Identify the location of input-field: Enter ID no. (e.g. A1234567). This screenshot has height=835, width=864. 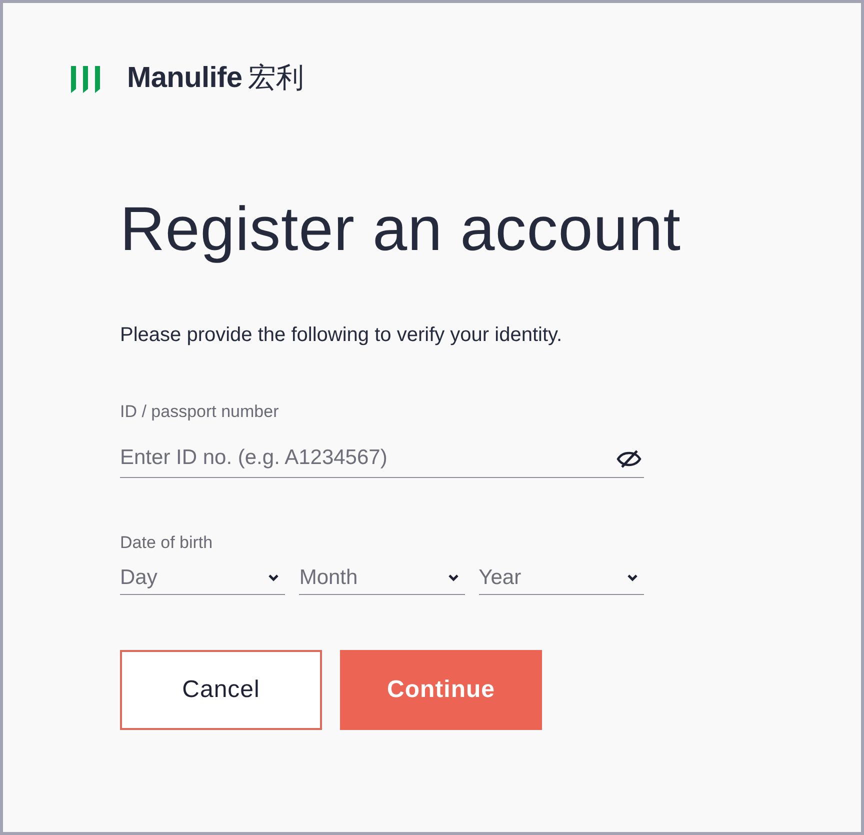
(382, 460).